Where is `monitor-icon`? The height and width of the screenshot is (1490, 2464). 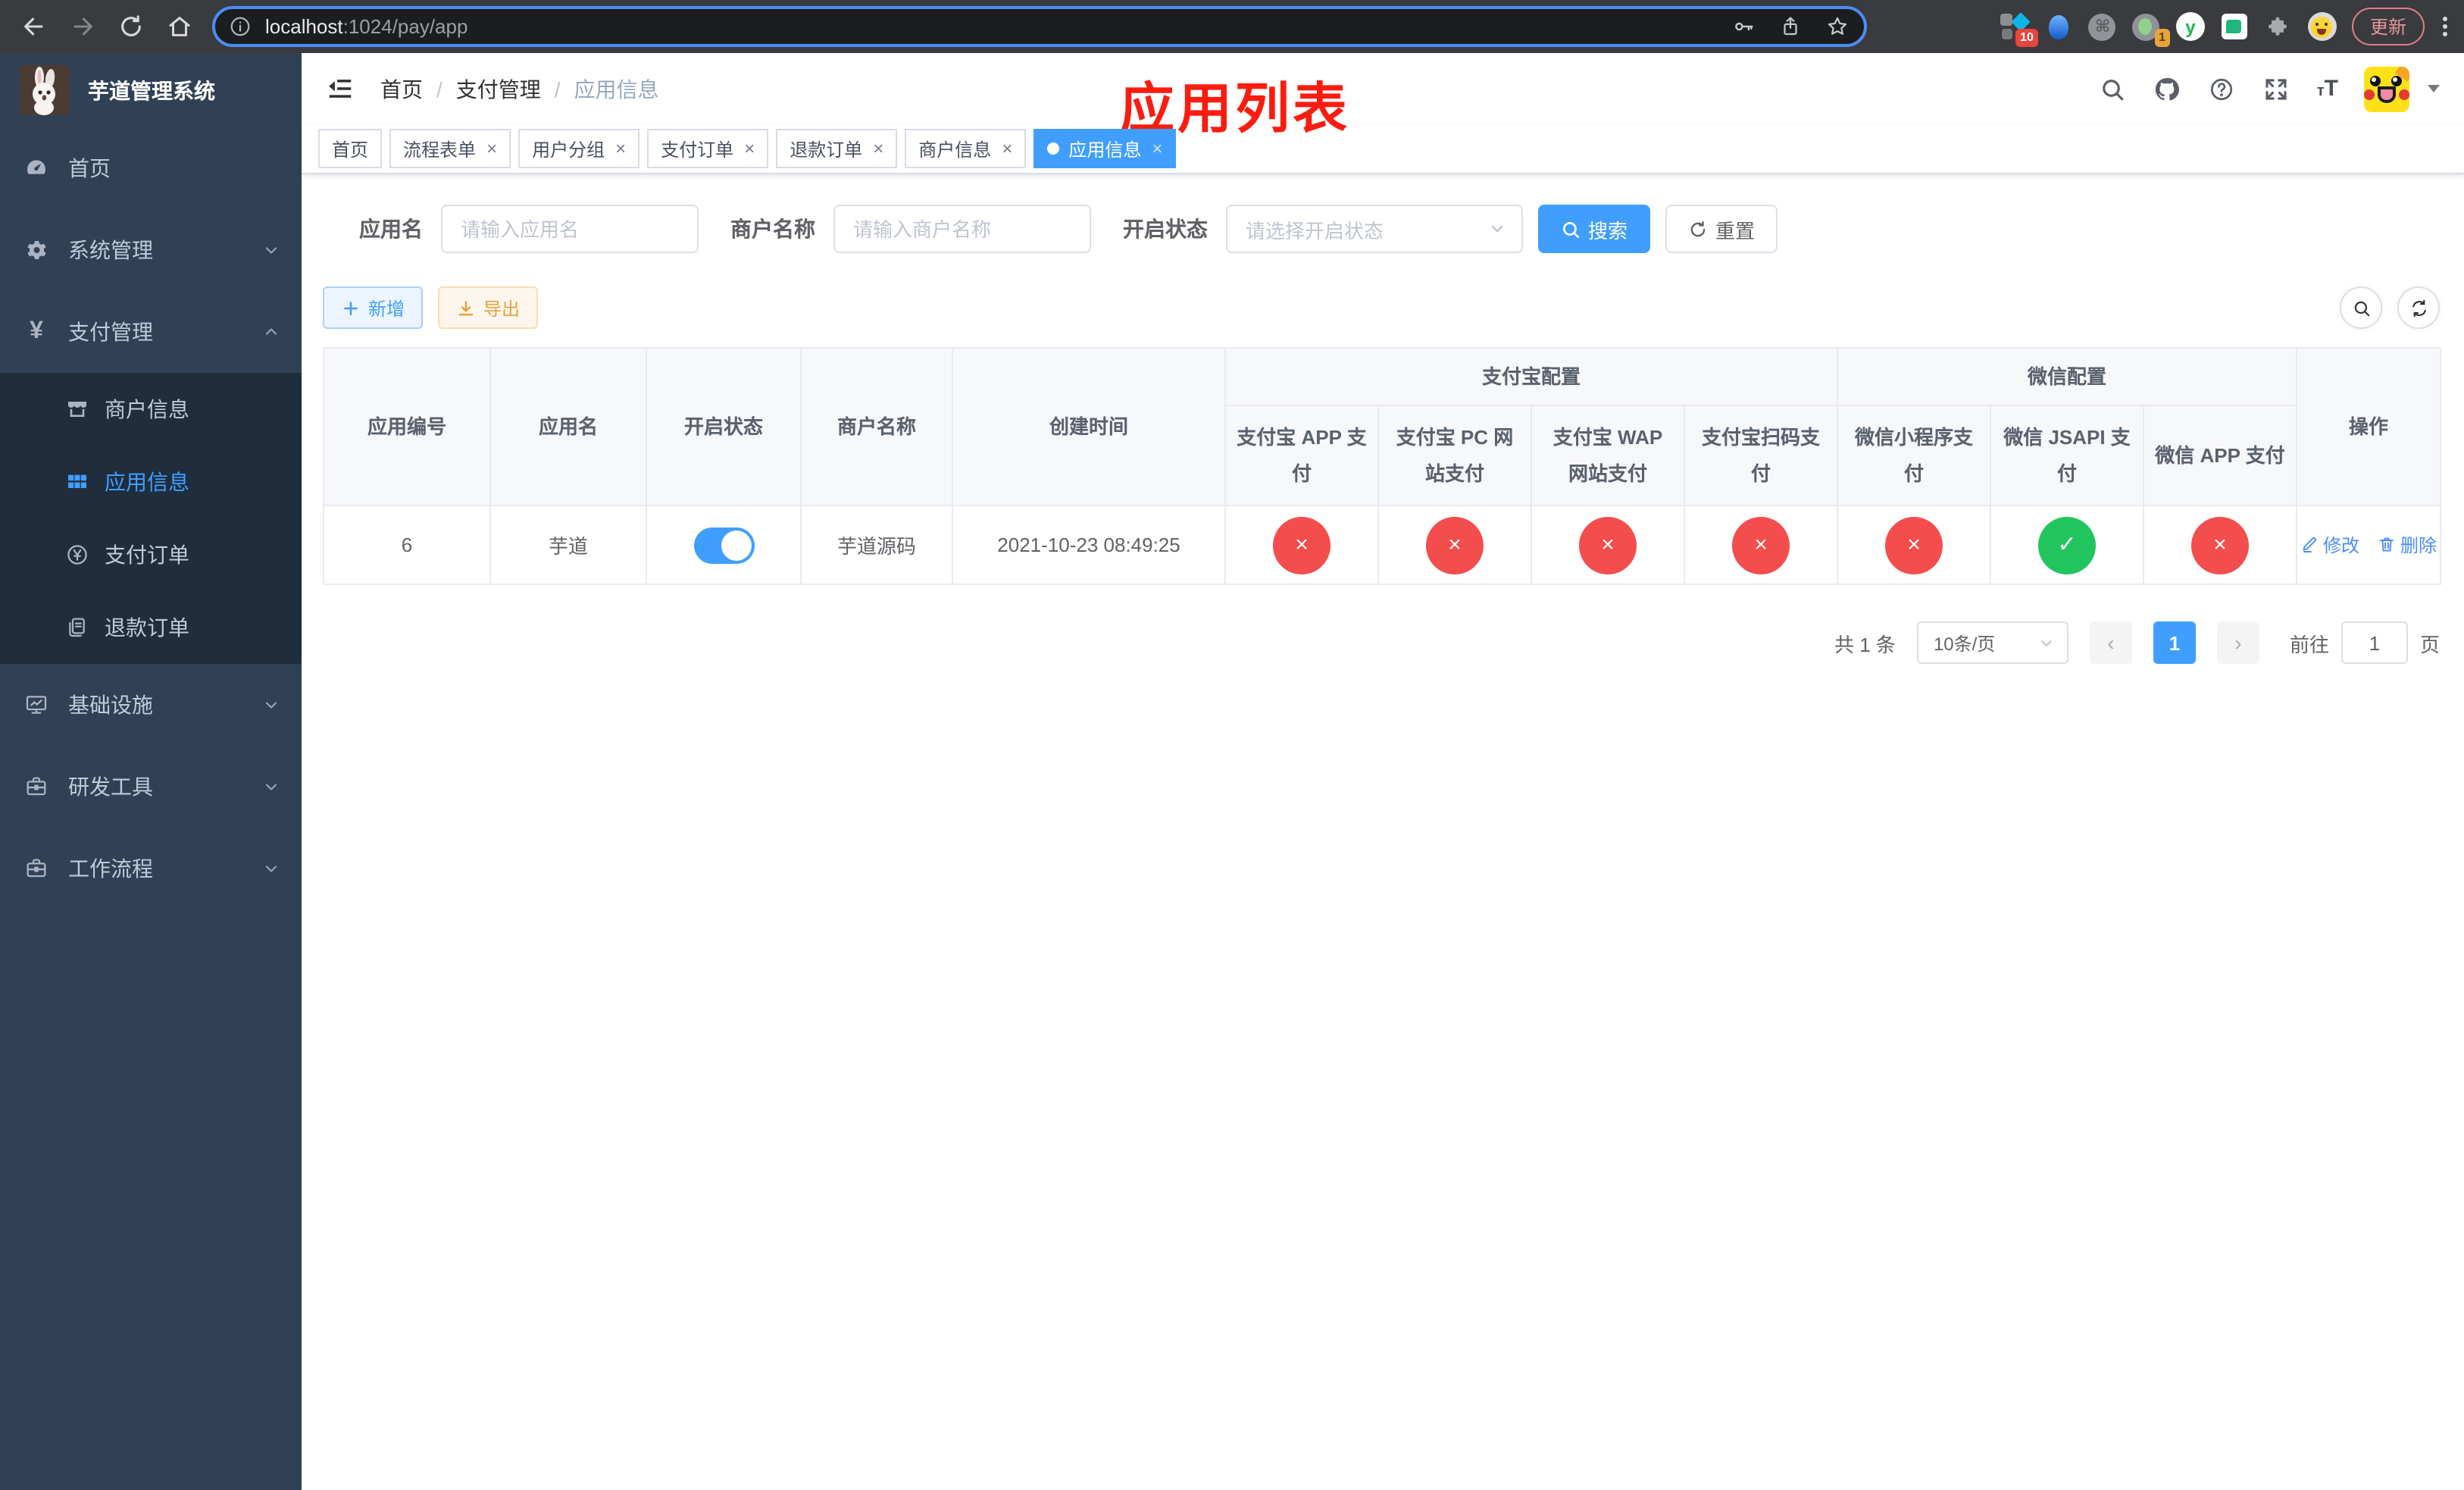 monitor-icon is located at coordinates (36, 704).